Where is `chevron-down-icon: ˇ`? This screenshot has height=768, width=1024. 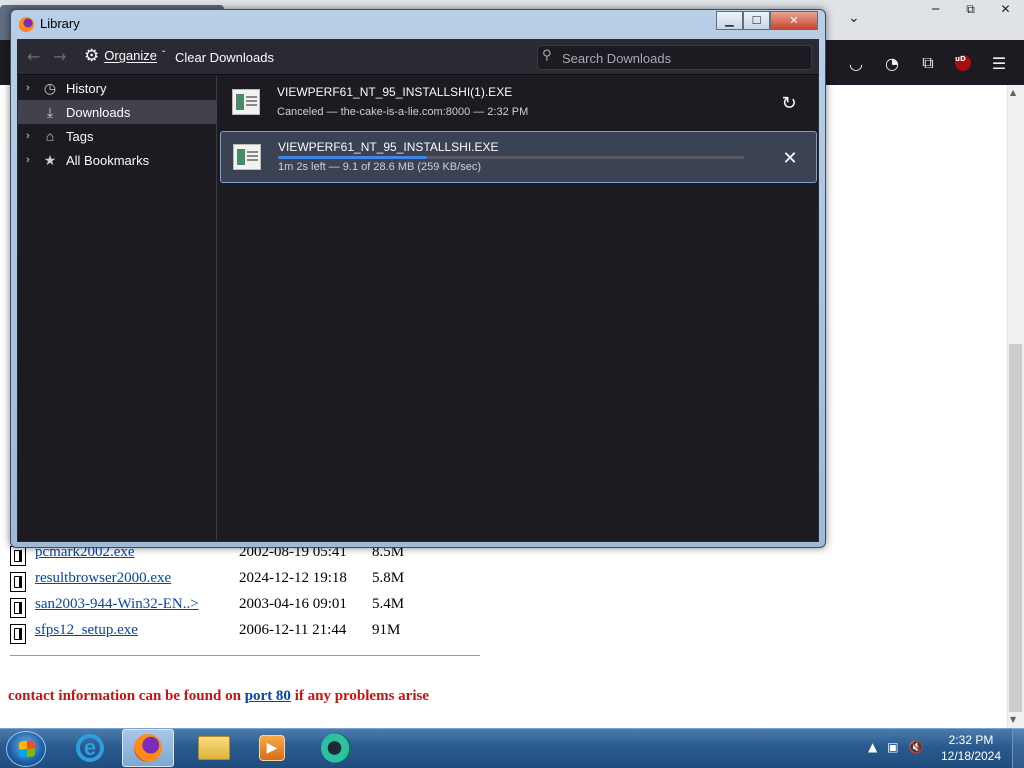
chevron-down-icon: ˇ is located at coordinates (164, 55).